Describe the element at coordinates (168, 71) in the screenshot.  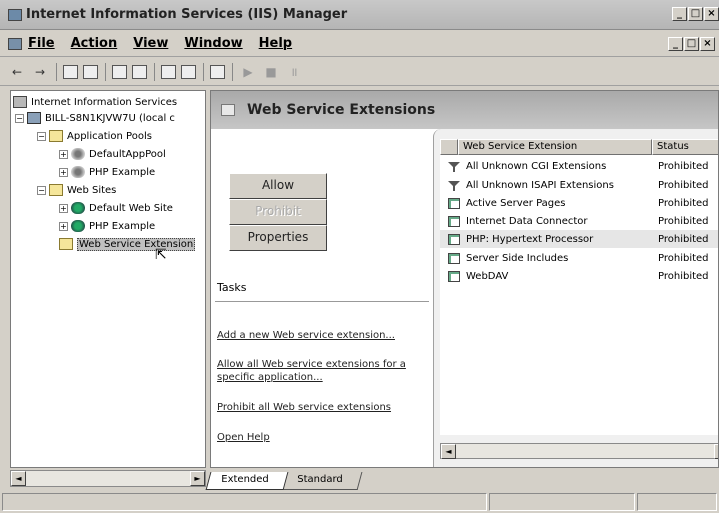
I see `export-list-icon` at that location.